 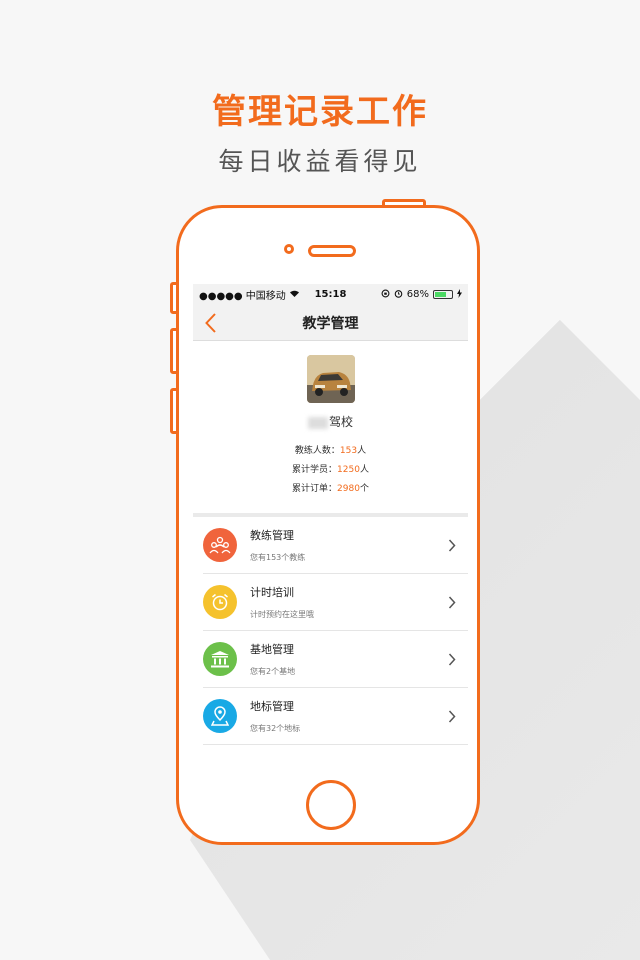 What do you see at coordinates (220, 545) in the screenshot?
I see `people-icon` at bounding box center [220, 545].